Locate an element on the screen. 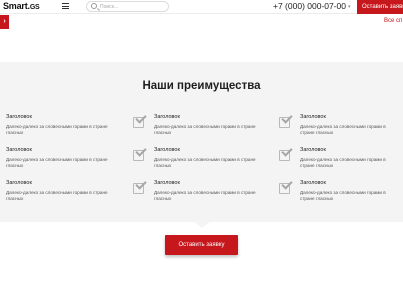 The height and width of the screenshot is (294, 403). section-title: Наши преимущества is located at coordinates (201, 86).